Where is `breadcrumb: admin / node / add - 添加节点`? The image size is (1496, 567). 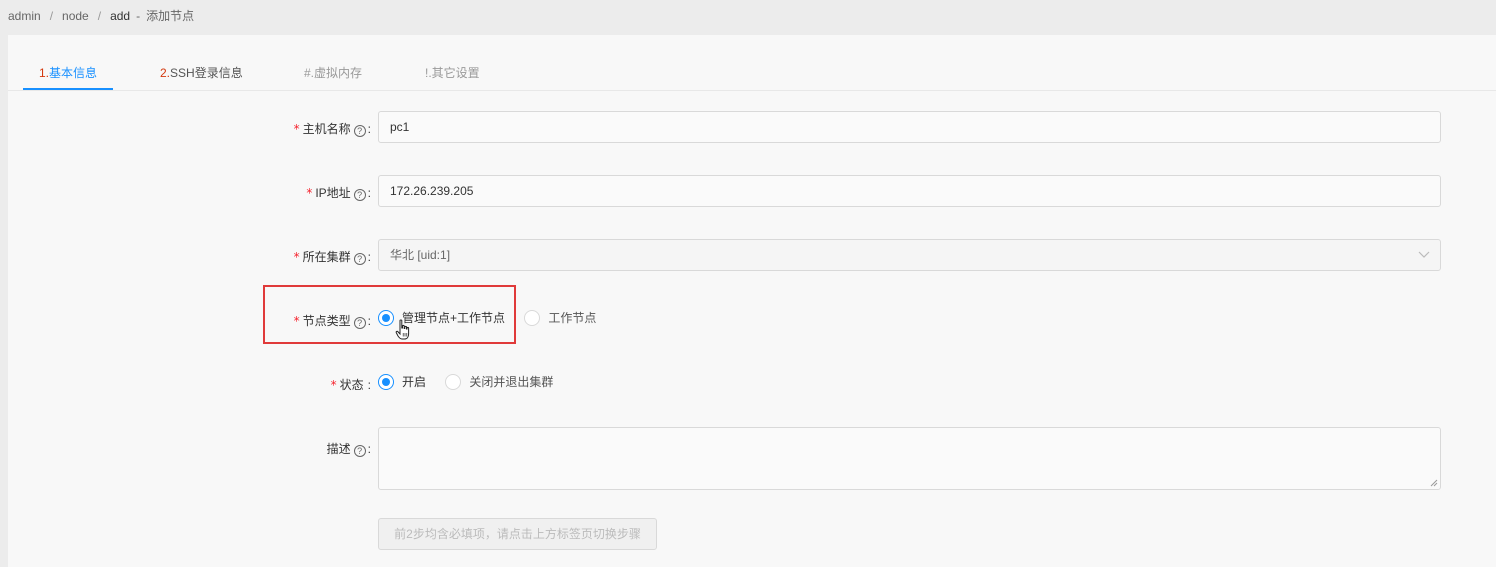
breadcrumb: admin / node / add - 添加节点 is located at coordinates (101, 15).